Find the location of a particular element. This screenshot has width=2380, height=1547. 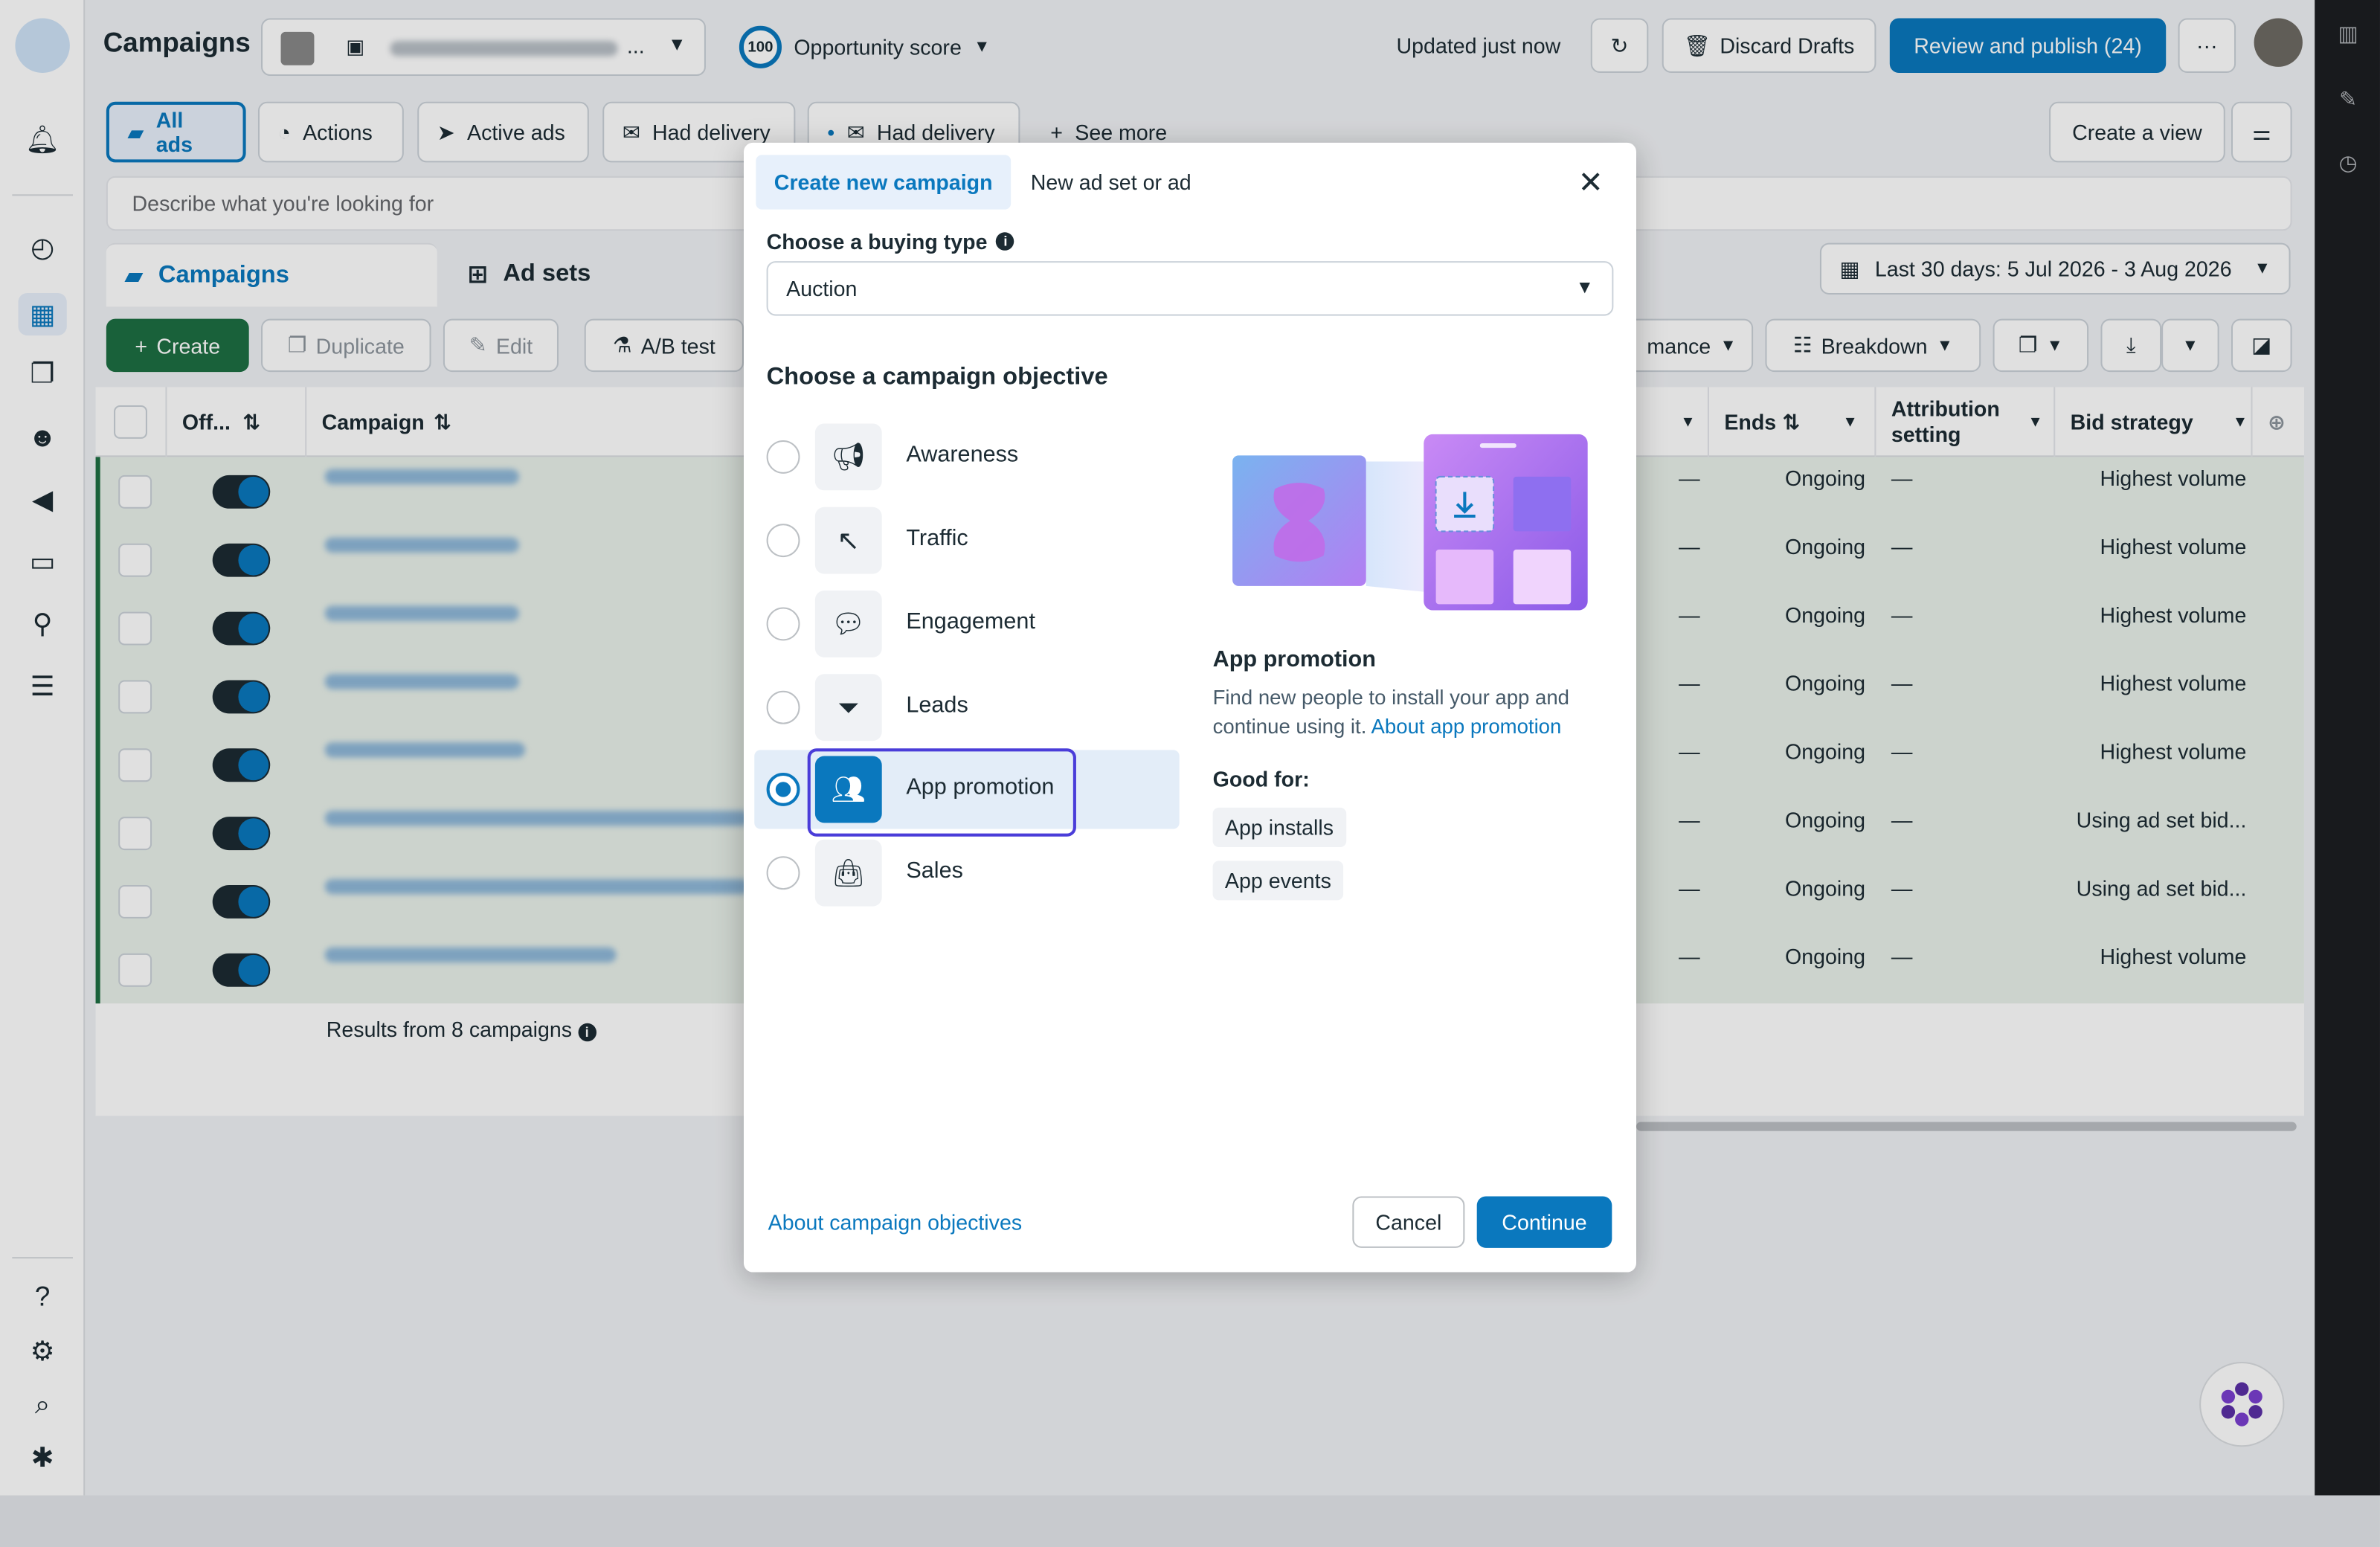

objective-label: Traffic is located at coordinates (937, 538).